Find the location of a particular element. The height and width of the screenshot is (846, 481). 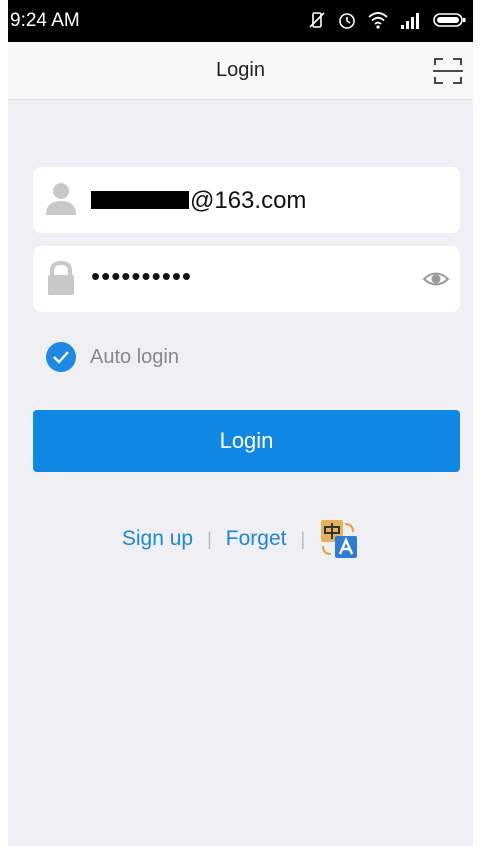

forget-link: Forget is located at coordinates (256, 539).